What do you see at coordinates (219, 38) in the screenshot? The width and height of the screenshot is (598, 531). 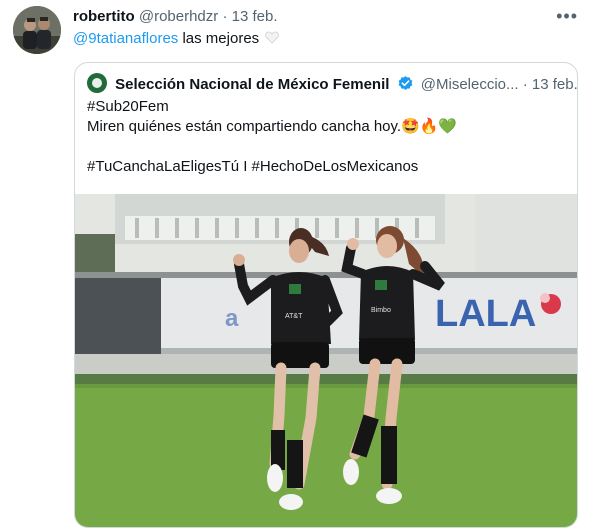 I see `tweet-body: las mejores` at bounding box center [219, 38].